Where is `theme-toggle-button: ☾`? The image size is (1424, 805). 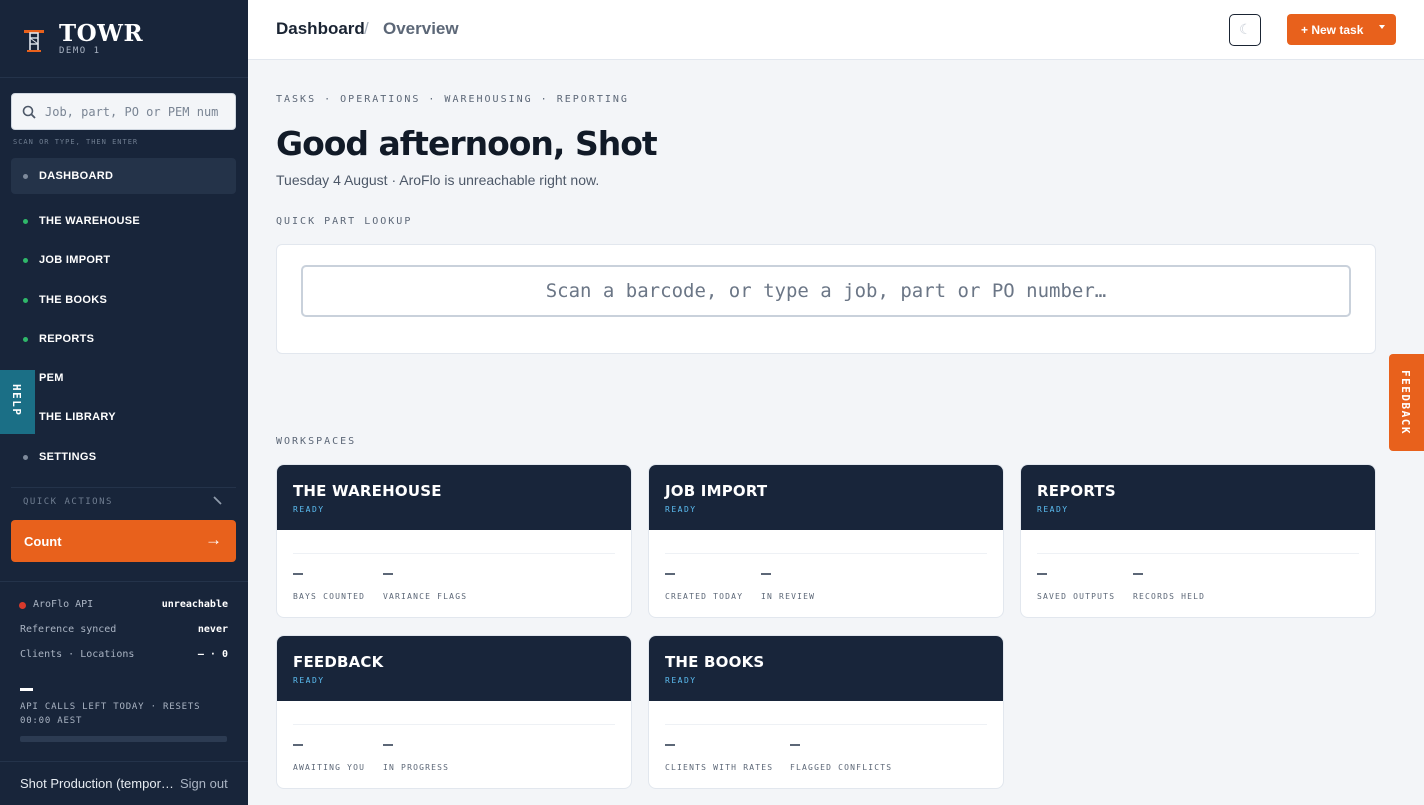 theme-toggle-button: ☾ is located at coordinates (1245, 30).